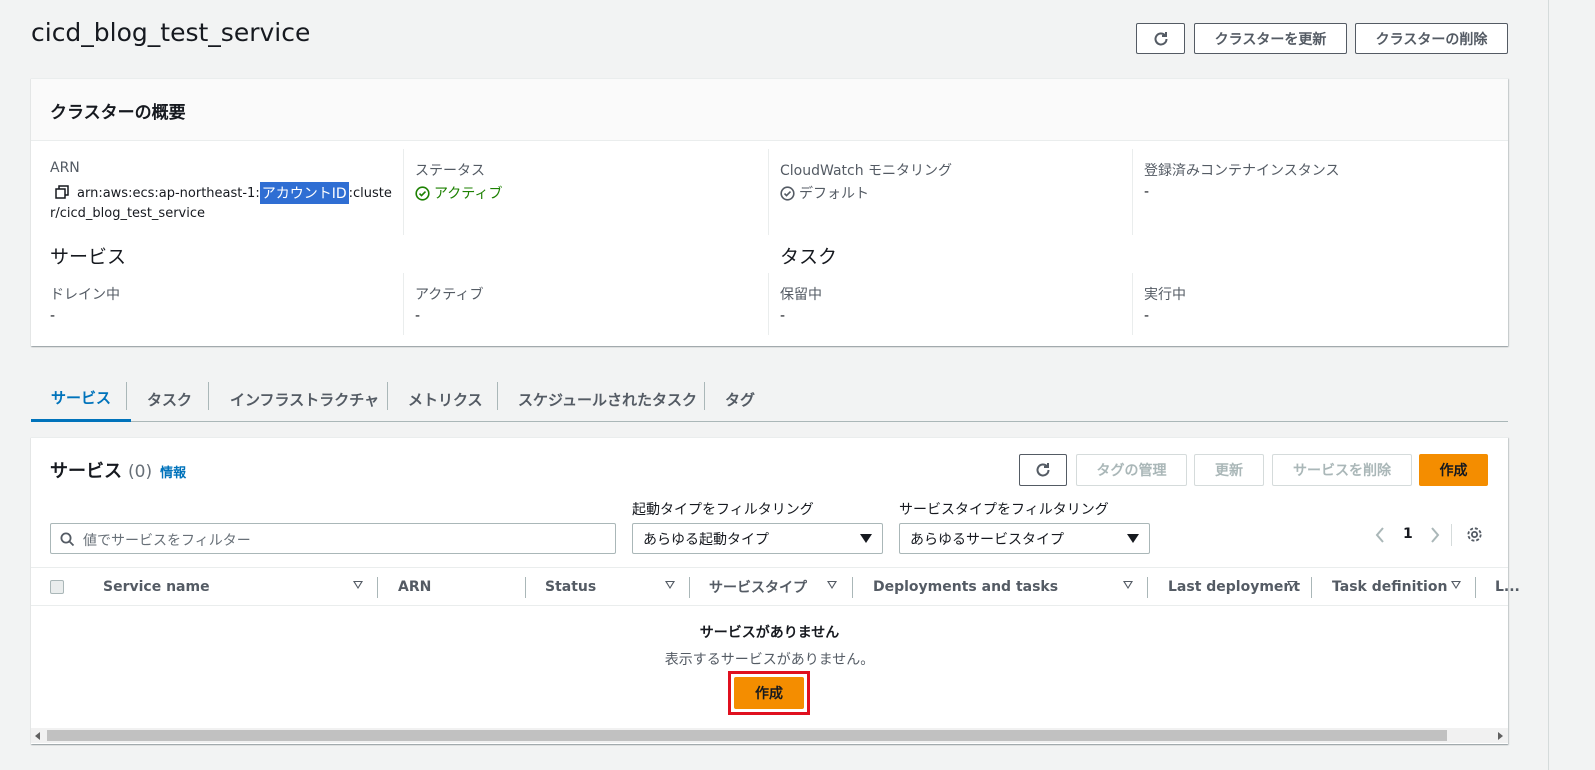 The height and width of the screenshot is (770, 1595). What do you see at coordinates (607, 399) in the screenshot?
I see `tab-scheduled-tasks: スケジュールされたタスク` at bounding box center [607, 399].